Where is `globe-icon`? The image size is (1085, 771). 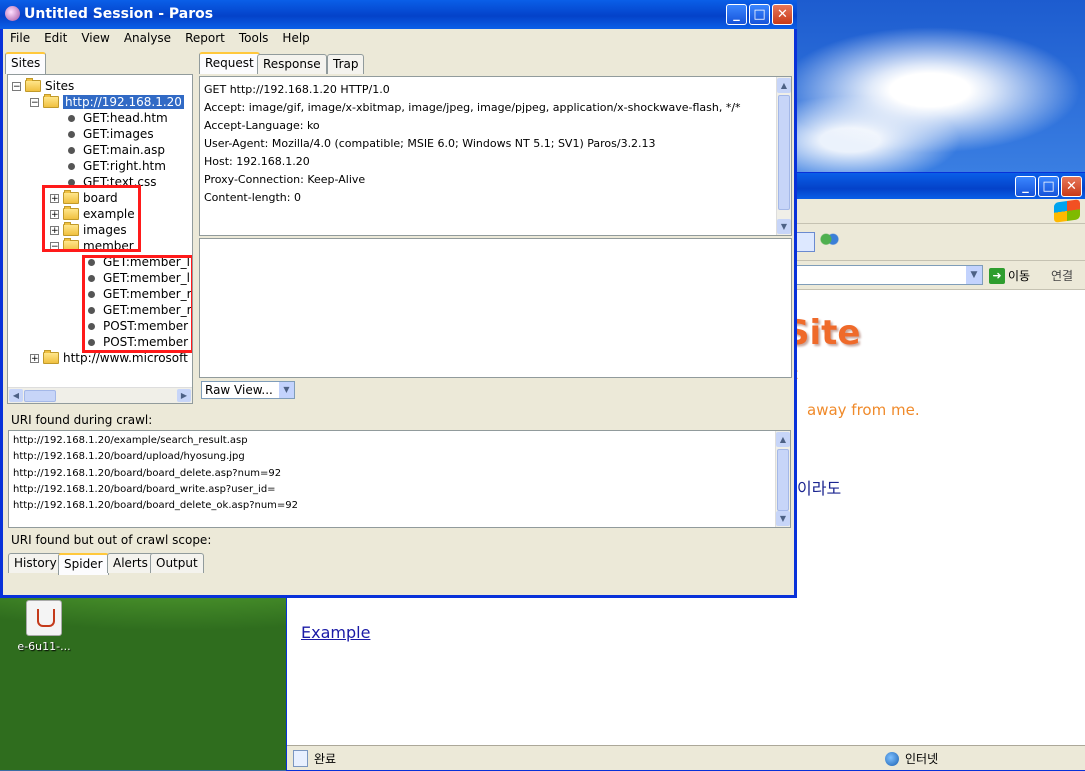 globe-icon is located at coordinates (892, 758).